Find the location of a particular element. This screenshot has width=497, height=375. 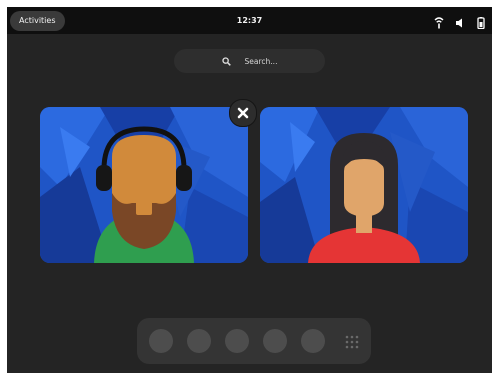

top-bar: Activities 12:37 is located at coordinates (249, 20).